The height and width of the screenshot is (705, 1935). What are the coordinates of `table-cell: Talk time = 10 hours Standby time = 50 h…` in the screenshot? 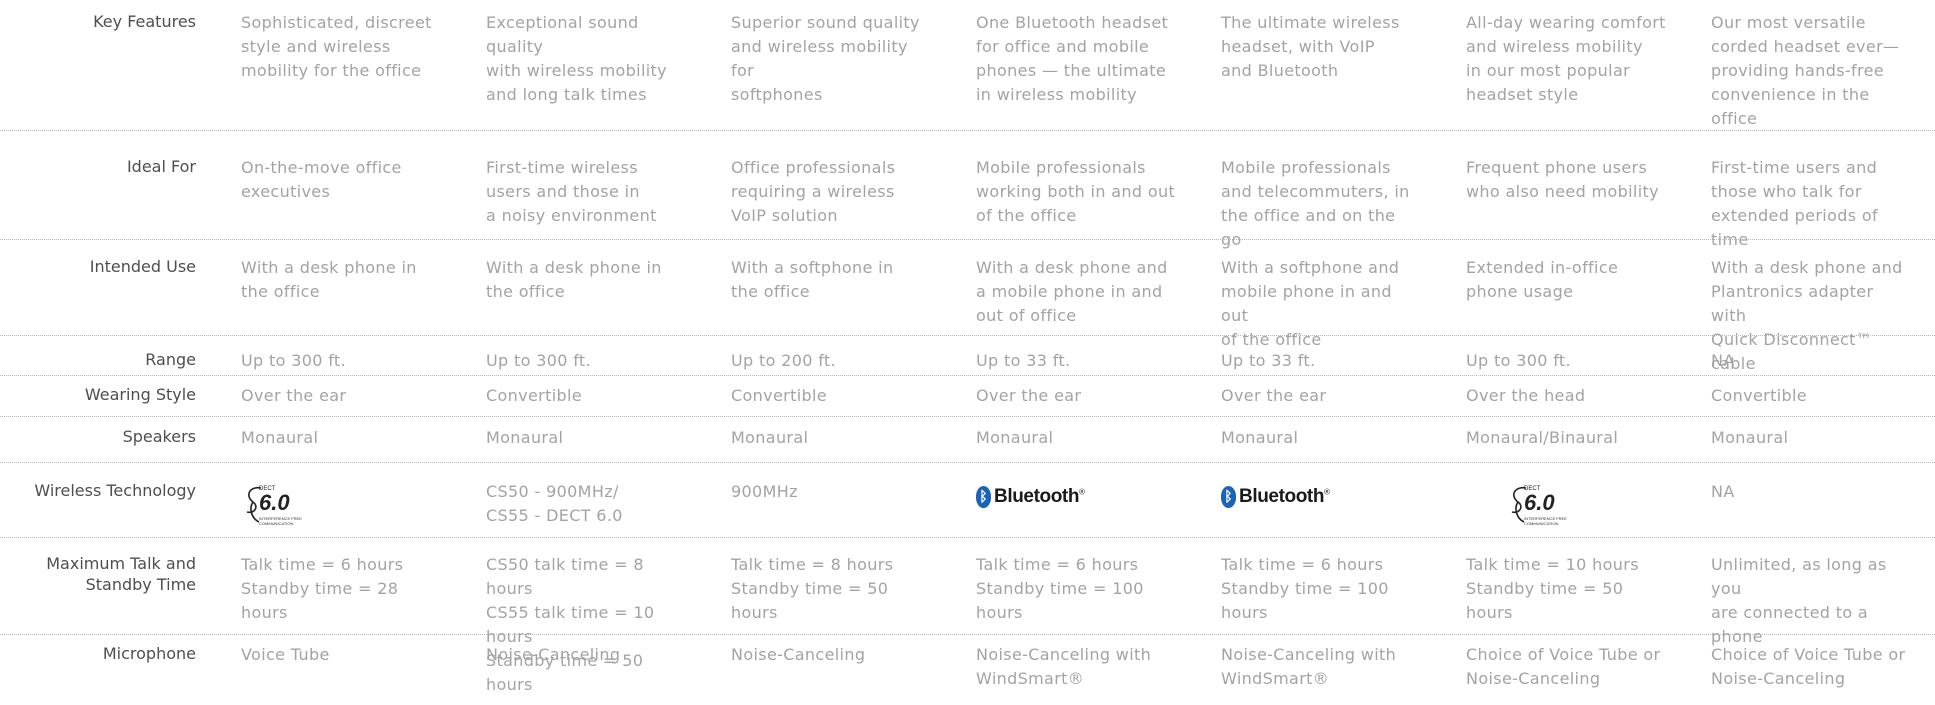 It's located at (1552, 588).